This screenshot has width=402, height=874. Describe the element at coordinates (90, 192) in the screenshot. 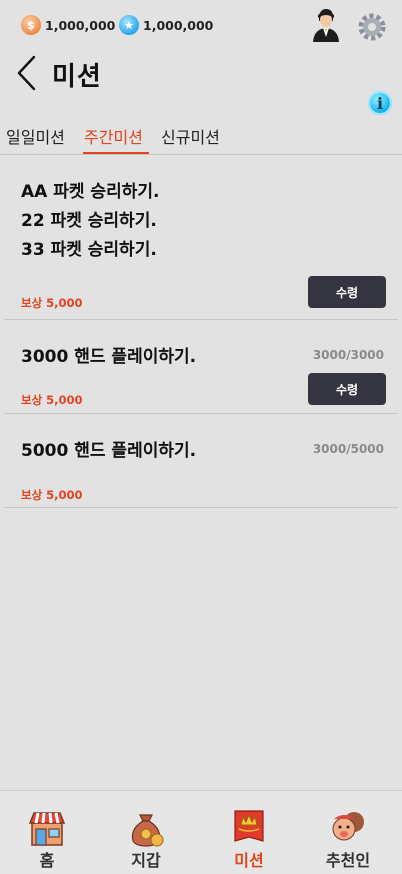

I see `mission-title-line: AA 파켓 승리하기.` at that location.